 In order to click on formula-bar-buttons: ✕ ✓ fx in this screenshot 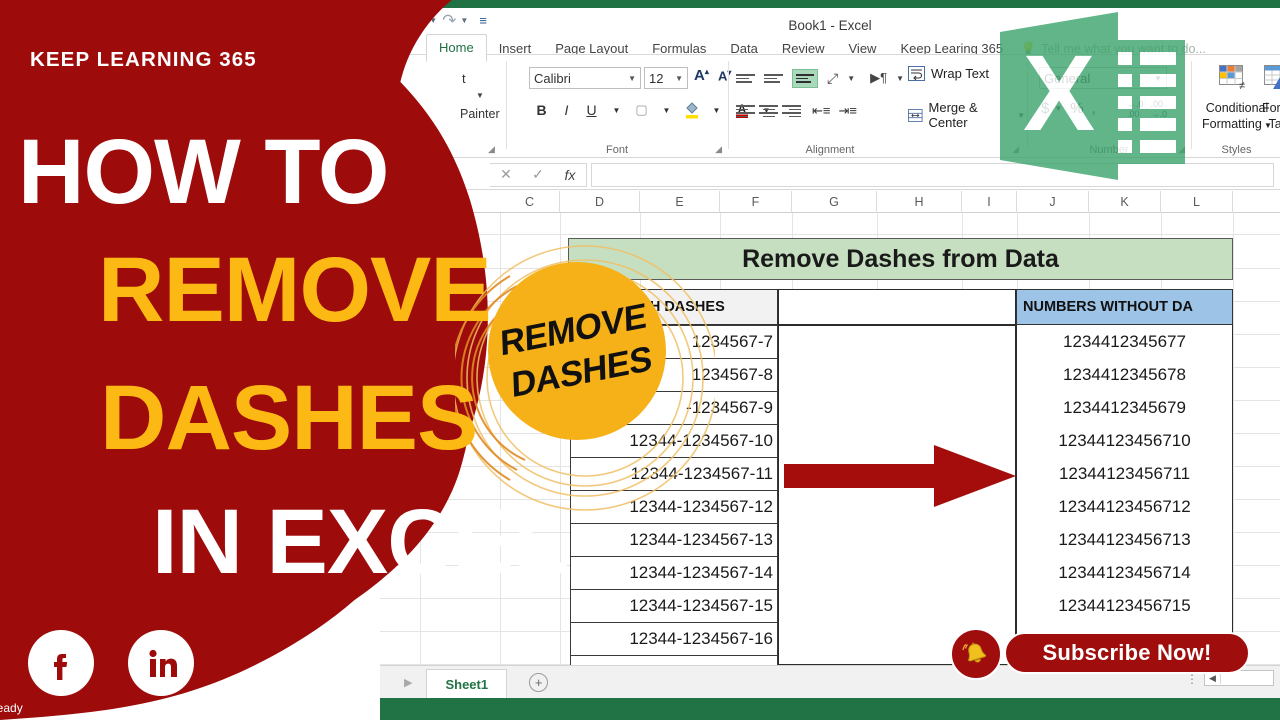, I will do `click(538, 174)`.